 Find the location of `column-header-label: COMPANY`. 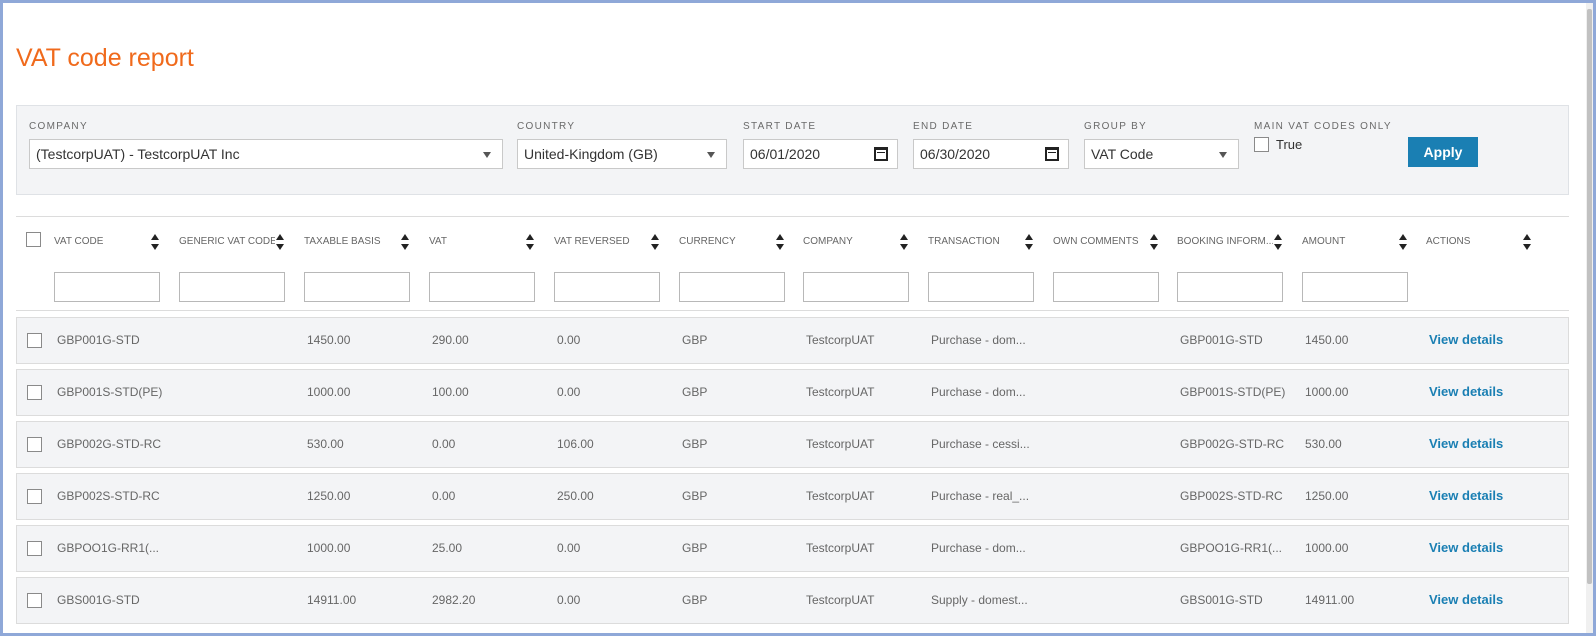

column-header-label: COMPANY is located at coordinates (828, 241).